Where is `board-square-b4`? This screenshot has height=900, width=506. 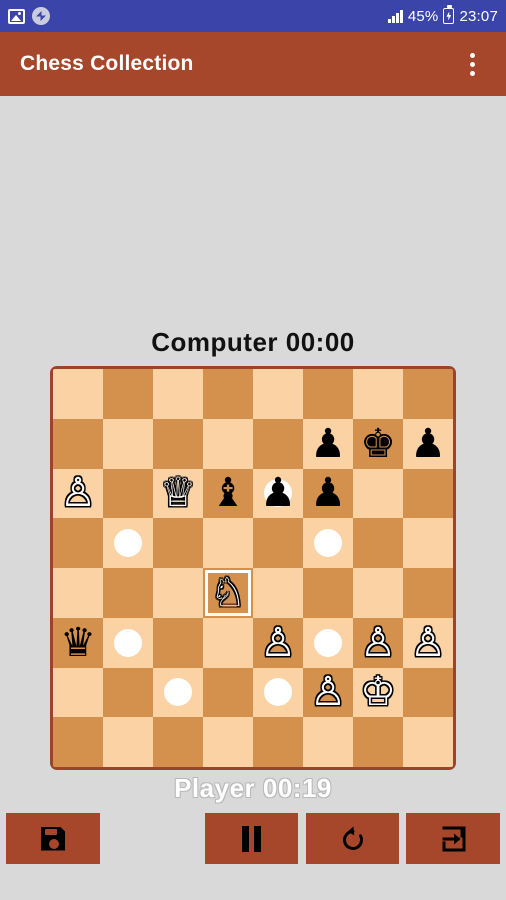
board-square-b4 is located at coordinates (128, 593).